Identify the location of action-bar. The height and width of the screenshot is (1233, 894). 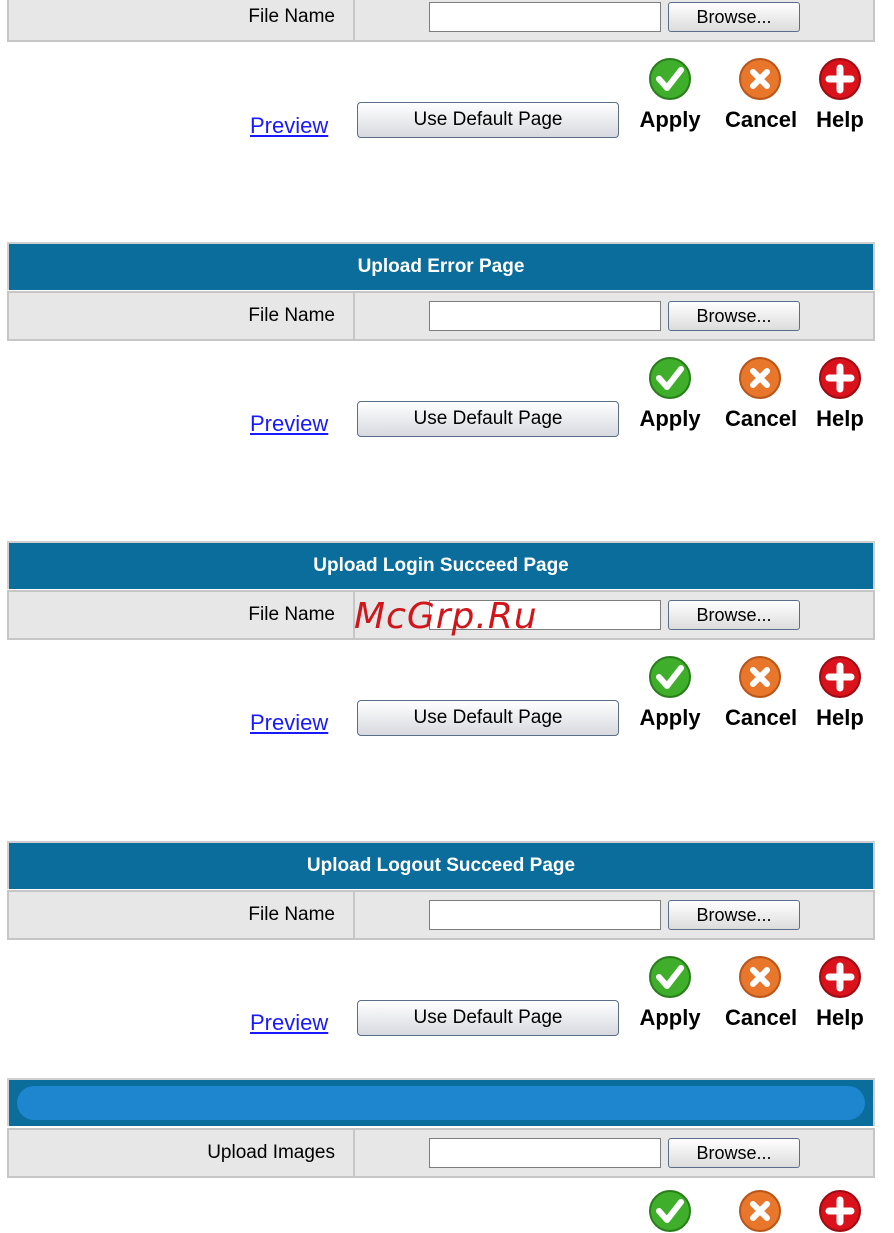
(447, 1209).